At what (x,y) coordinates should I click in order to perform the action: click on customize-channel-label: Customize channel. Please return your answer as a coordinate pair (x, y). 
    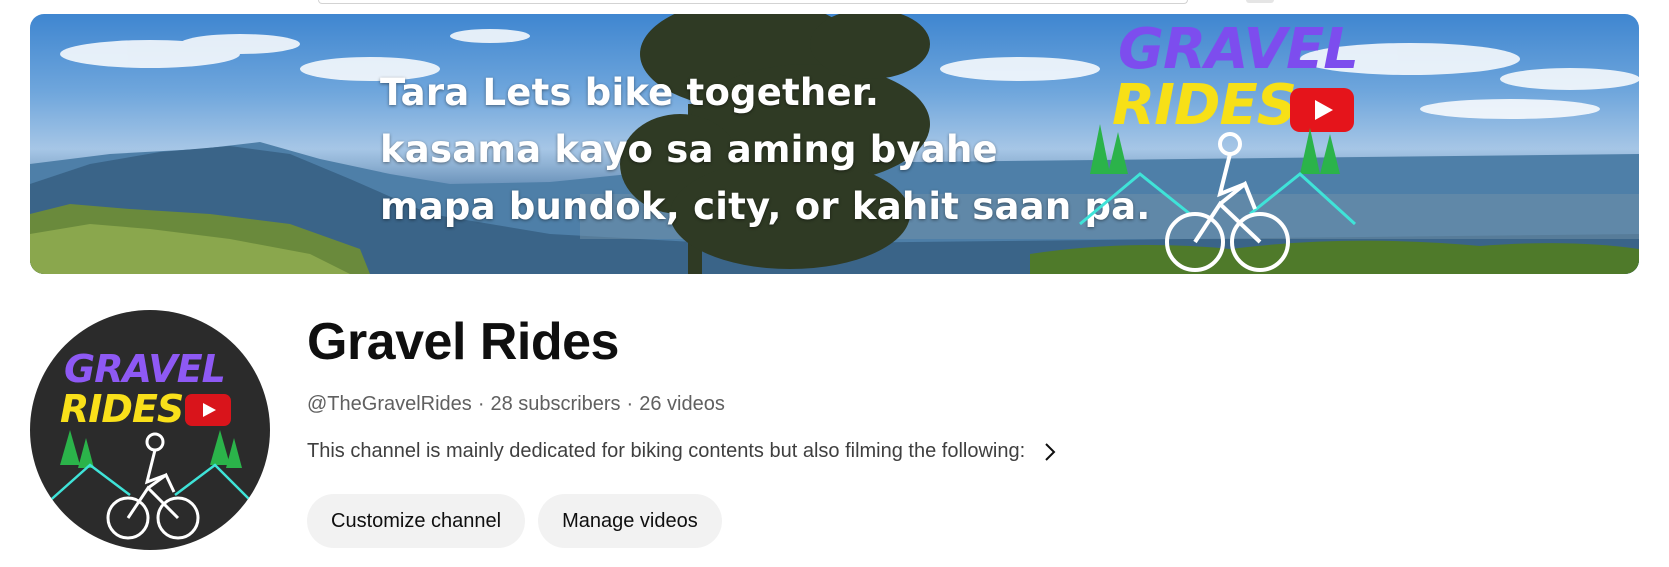
    Looking at the image, I should click on (416, 520).